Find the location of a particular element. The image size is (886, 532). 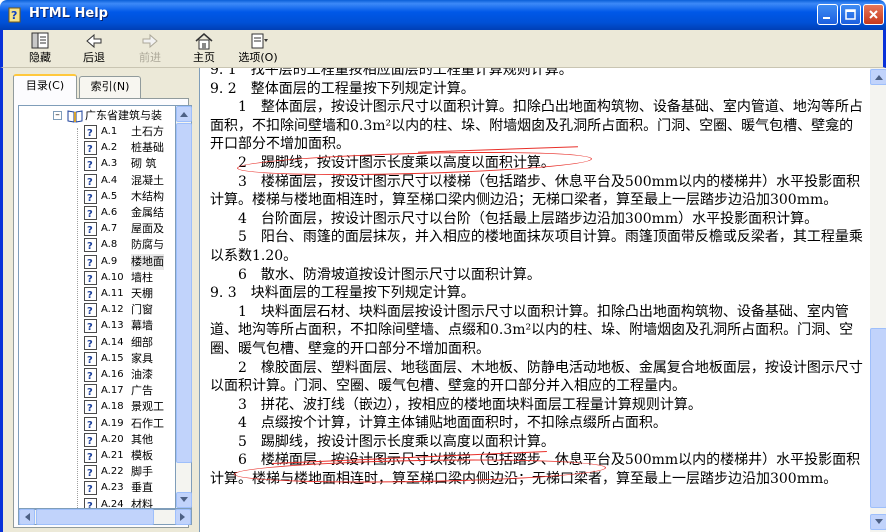

tree-item-code: A.19 is located at coordinates (112, 423).